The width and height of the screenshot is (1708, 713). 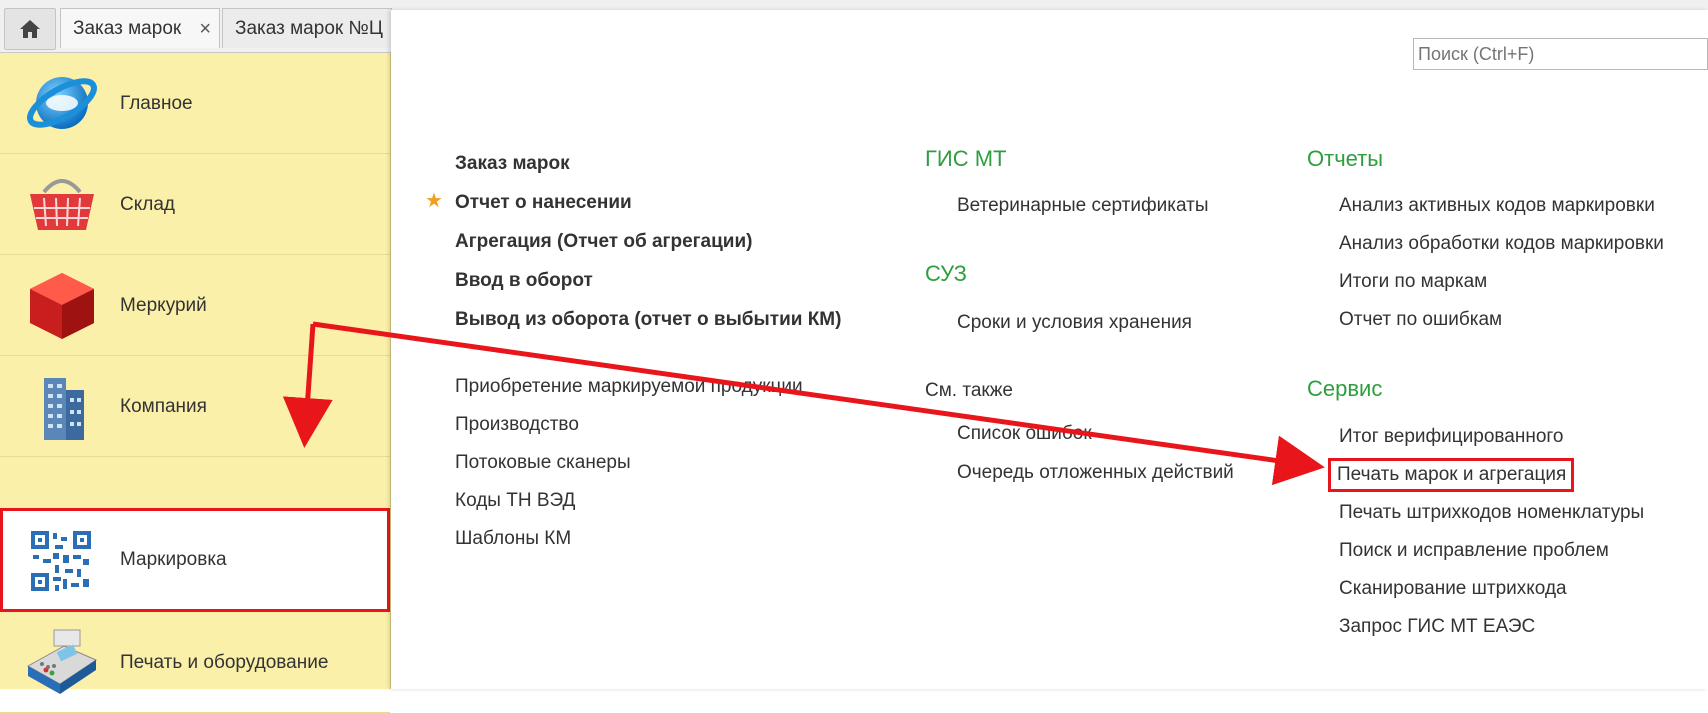 What do you see at coordinates (195, 103) in the screenshot?
I see `sidebar-item-main: Главное` at bounding box center [195, 103].